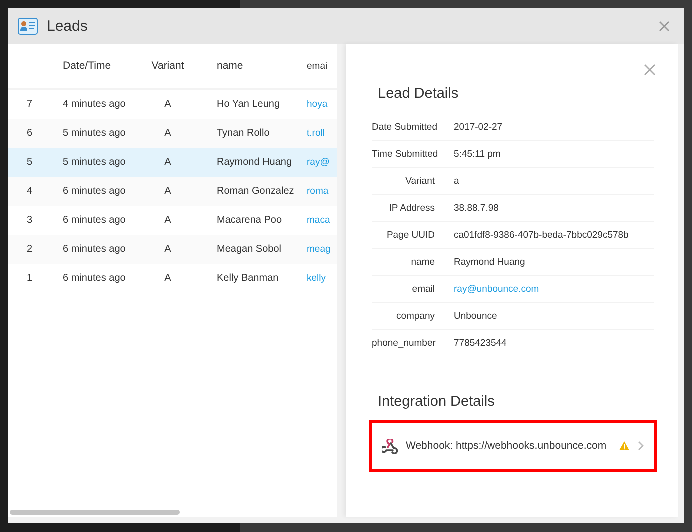 The width and height of the screenshot is (692, 532). What do you see at coordinates (477, 208) in the screenshot?
I see `field-value: 38.88.7.98` at bounding box center [477, 208].